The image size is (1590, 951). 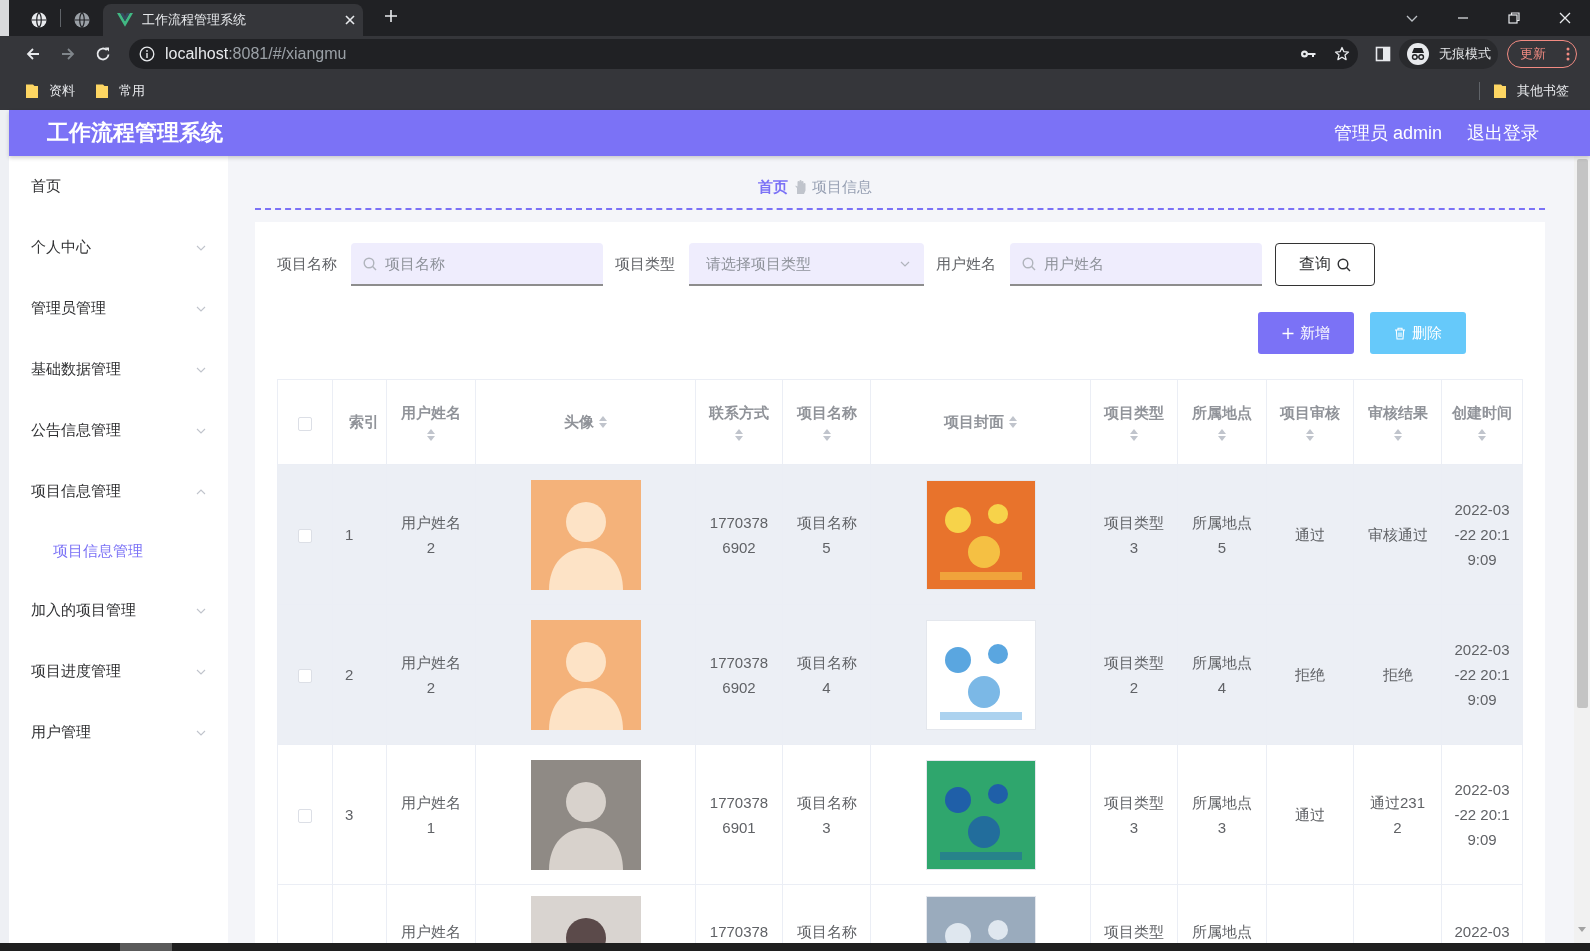 I want to click on more-icon, so click(x=1568, y=54).